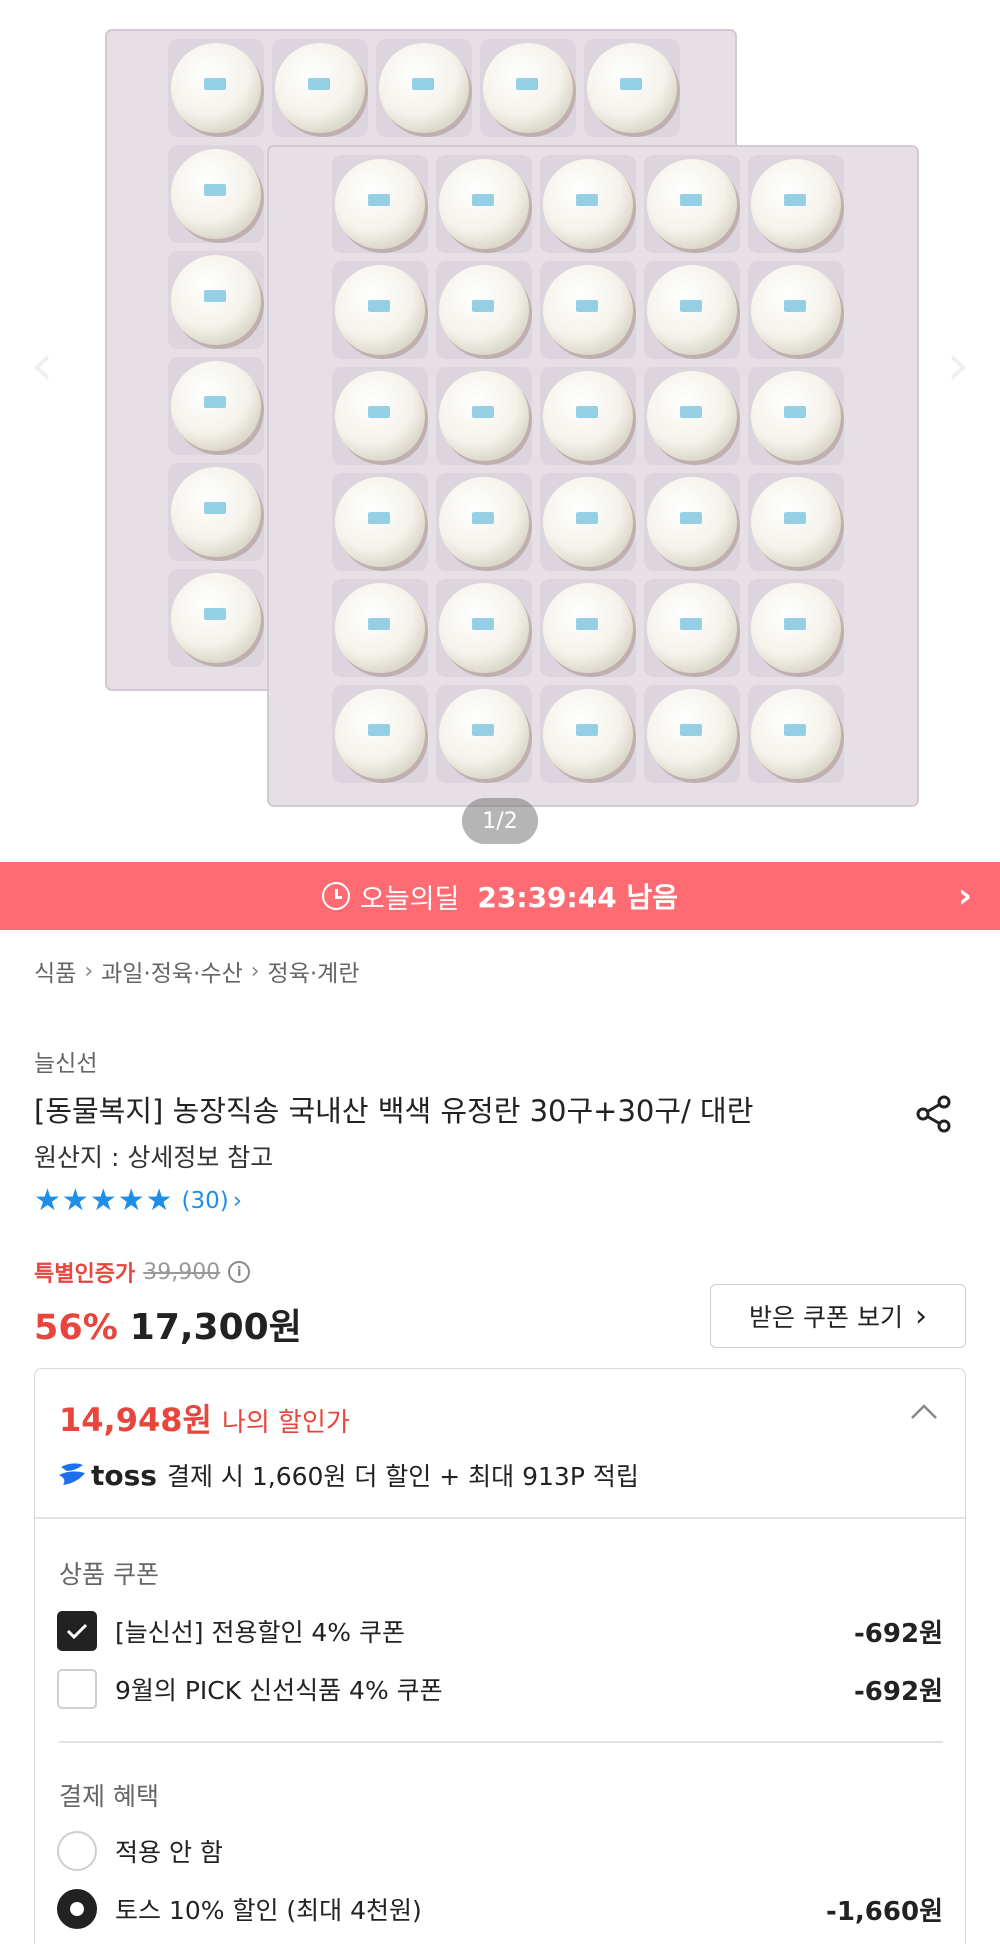 Image resolution: width=1000 pixels, height=1944 pixels. Describe the element at coordinates (76, 1328) in the screenshot. I see `discount-rate: 56%` at that location.